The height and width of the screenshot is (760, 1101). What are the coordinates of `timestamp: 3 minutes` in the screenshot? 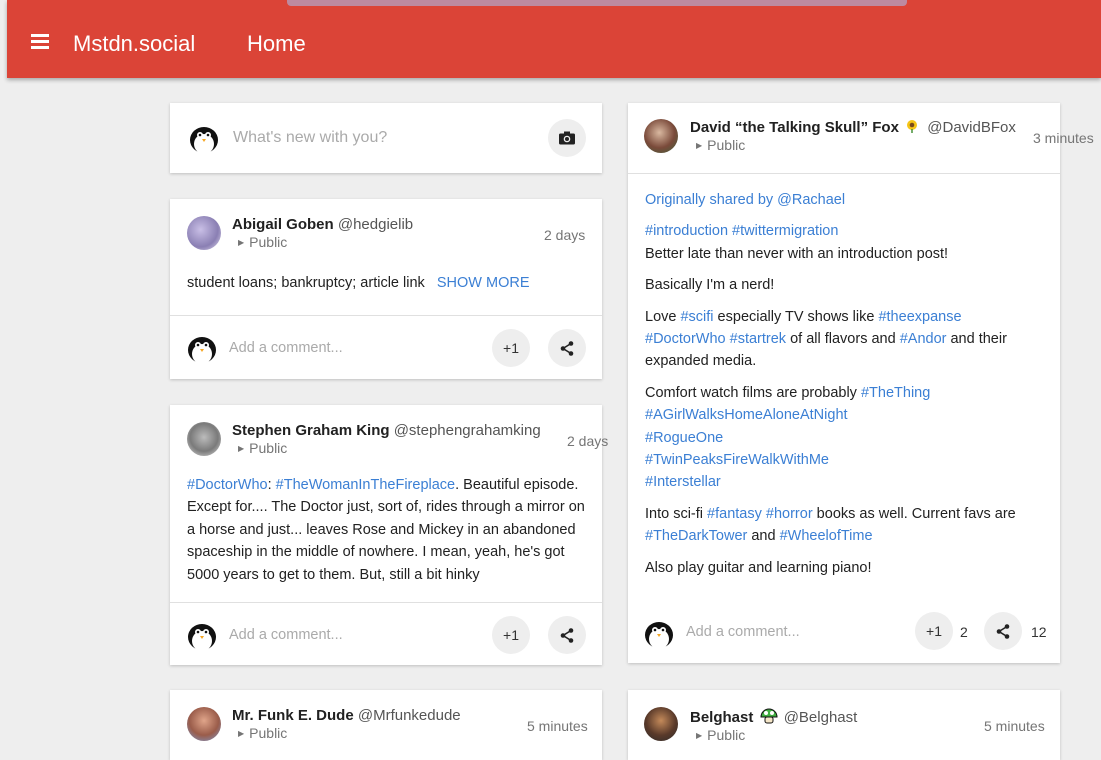 It's located at (1063, 138).